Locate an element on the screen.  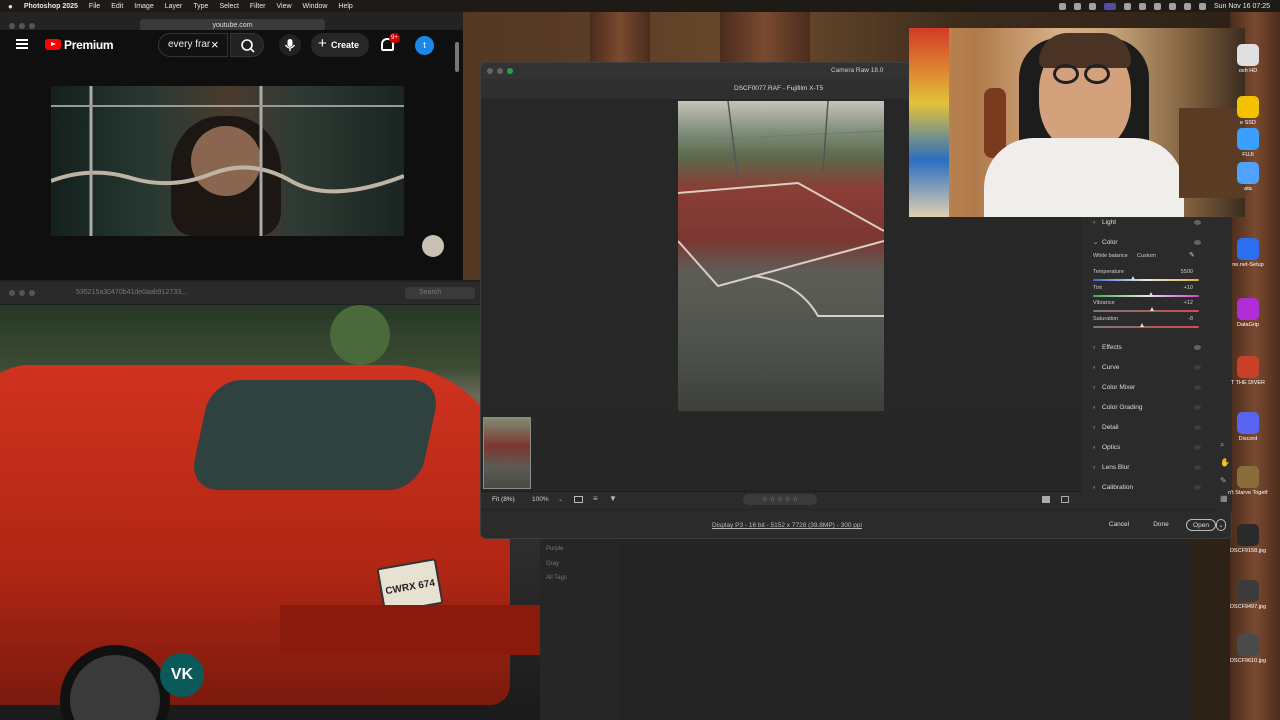
desktop-icon: e SSD is located at coordinates (1248, 111).